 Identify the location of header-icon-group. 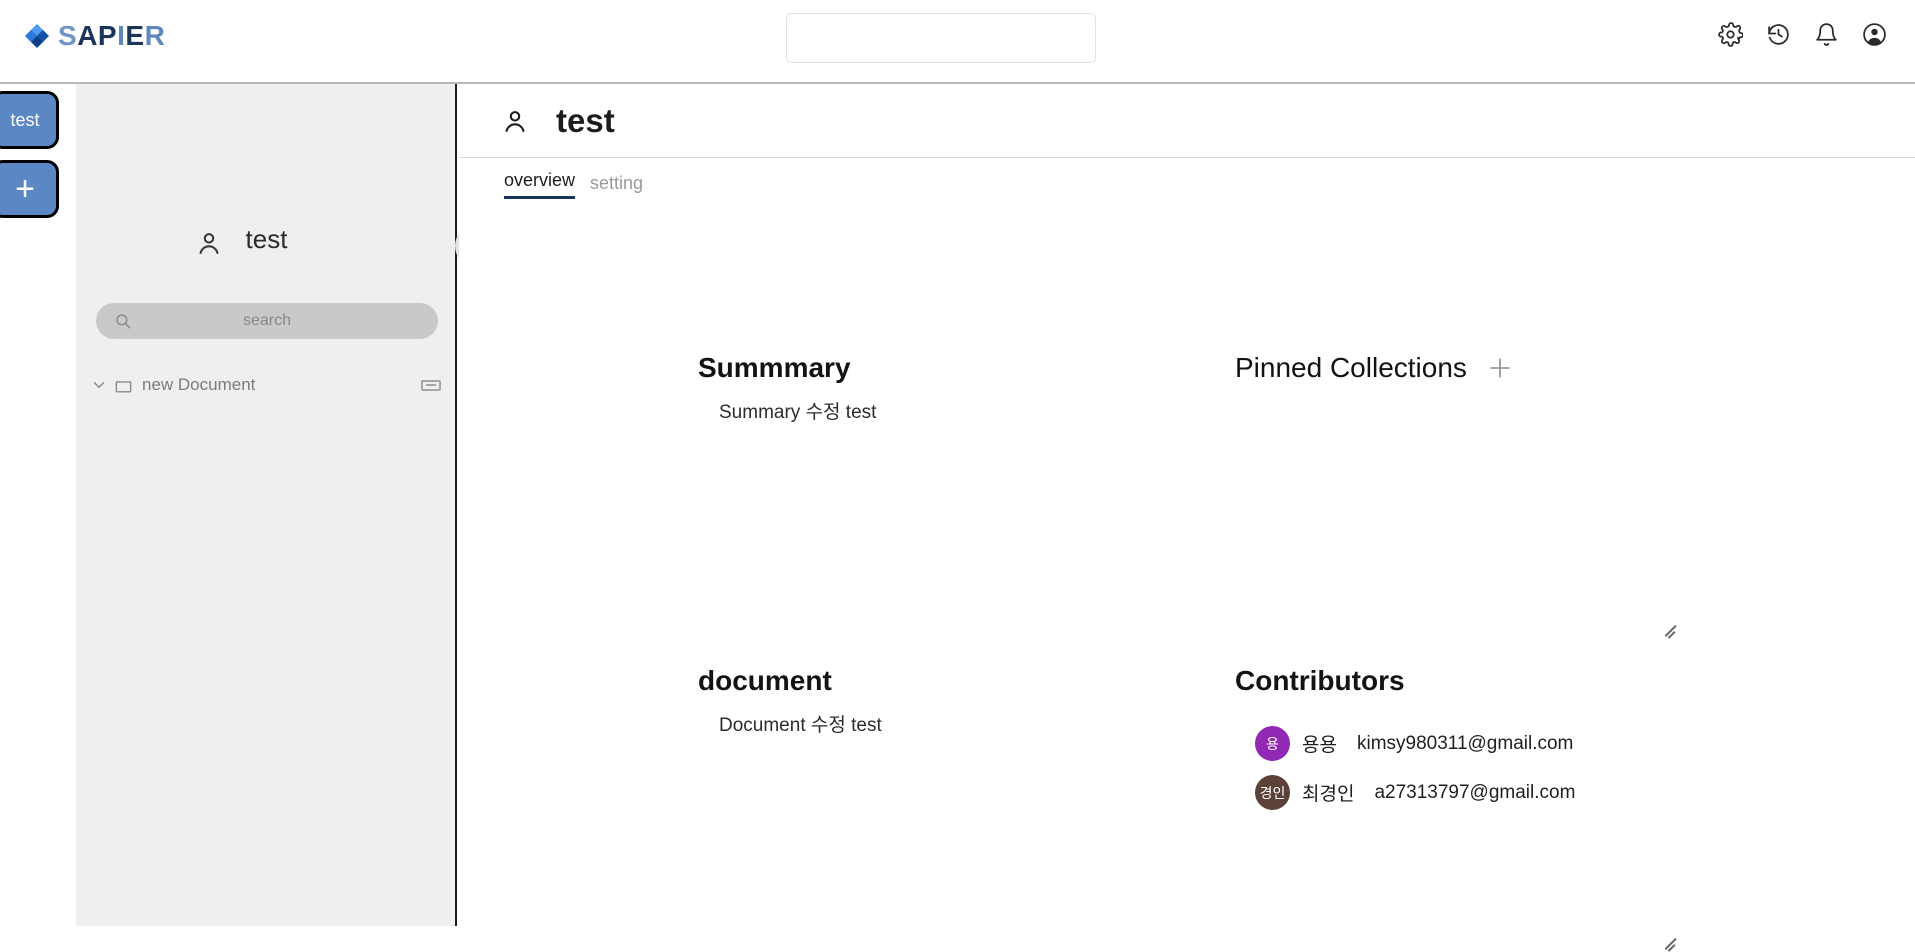
(1802, 34).